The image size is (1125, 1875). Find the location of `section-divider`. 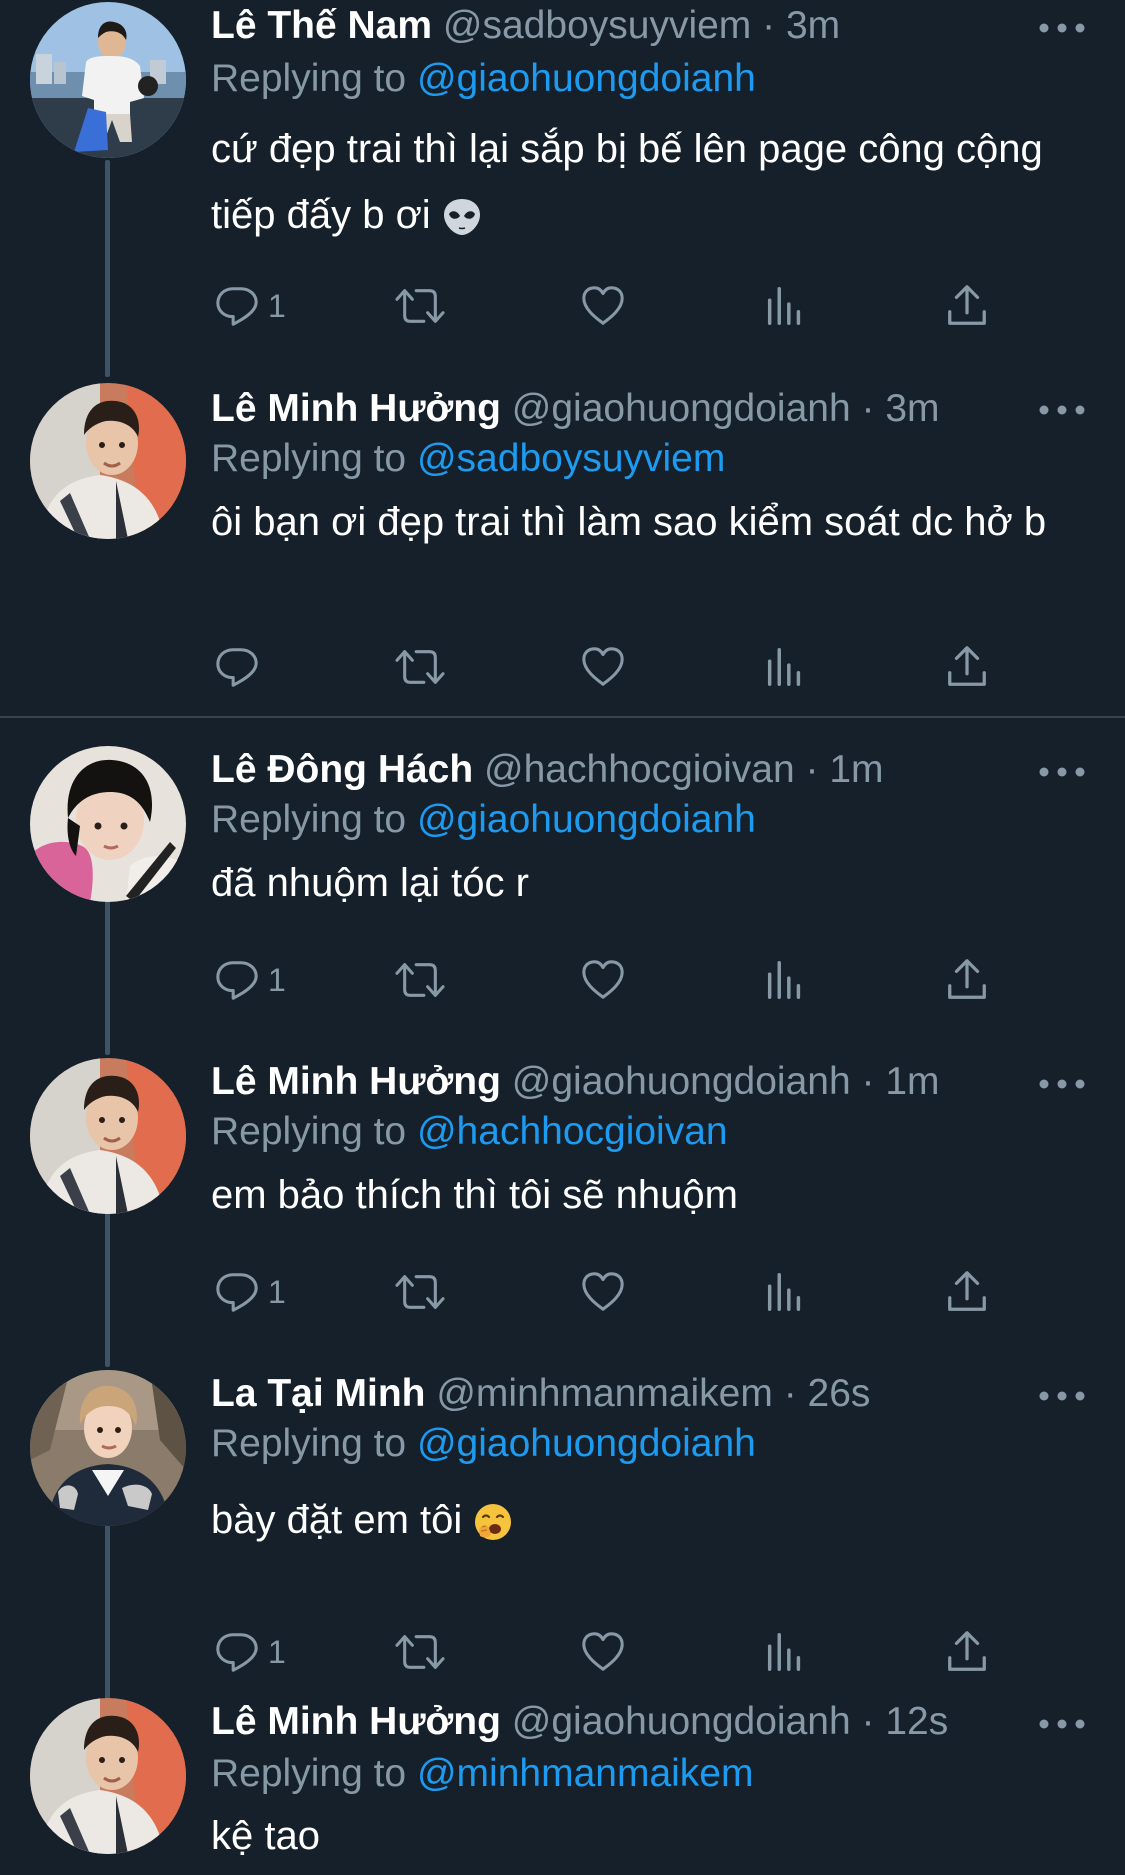

section-divider is located at coordinates (562, 717).